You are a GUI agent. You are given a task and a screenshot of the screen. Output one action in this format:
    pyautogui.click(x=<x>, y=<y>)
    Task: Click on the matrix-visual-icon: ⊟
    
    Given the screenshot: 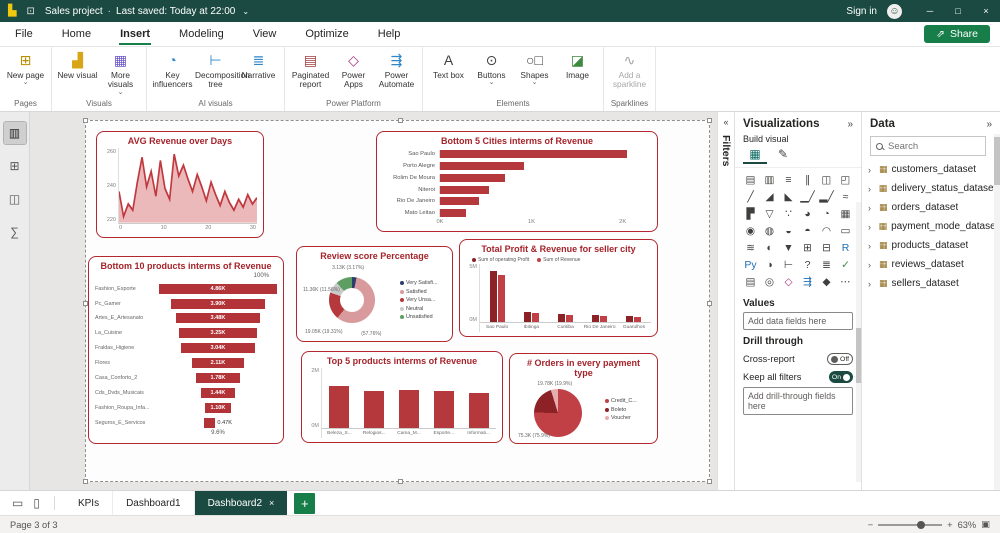 What is the action you would take?
    pyautogui.click(x=826, y=248)
    